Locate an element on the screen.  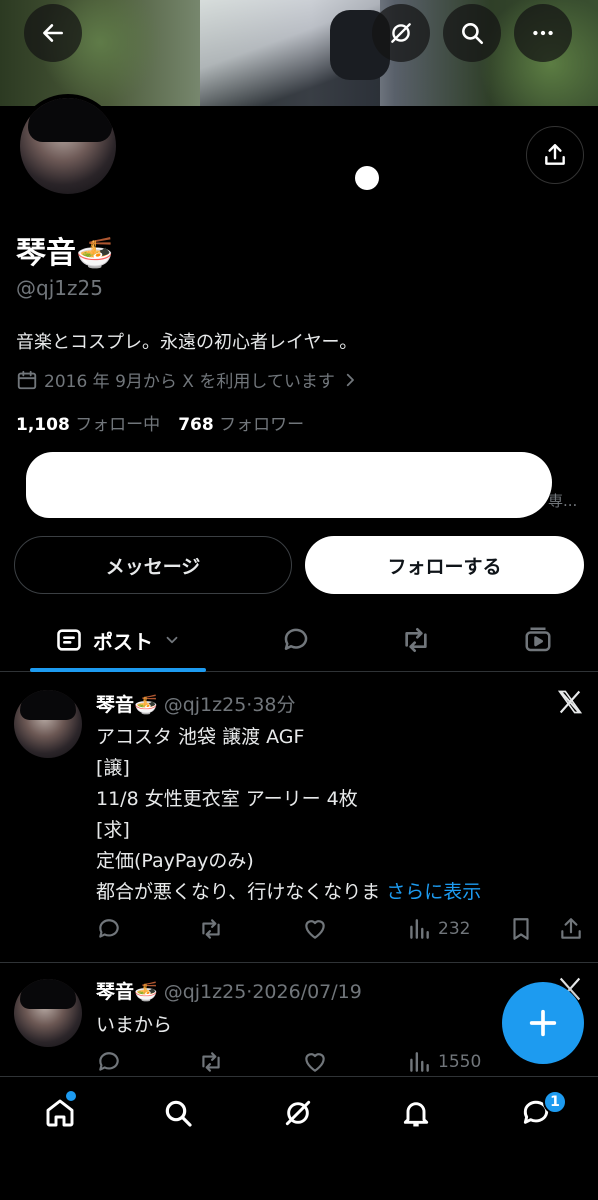
nav-home is located at coordinates (60, 1113).